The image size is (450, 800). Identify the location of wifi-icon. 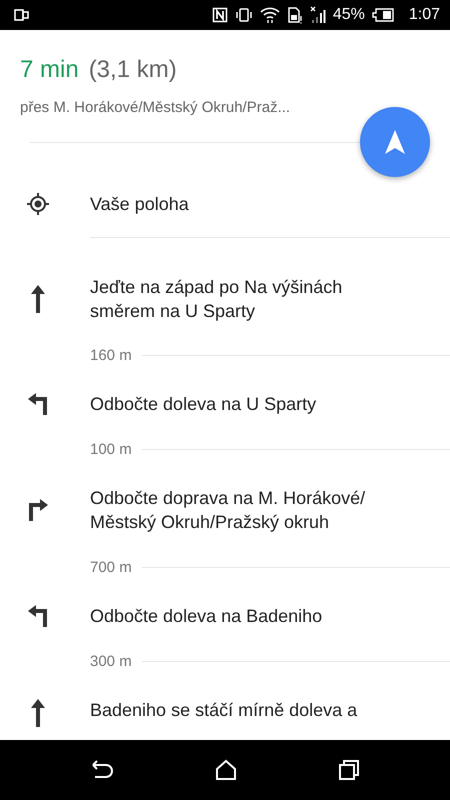
(270, 15).